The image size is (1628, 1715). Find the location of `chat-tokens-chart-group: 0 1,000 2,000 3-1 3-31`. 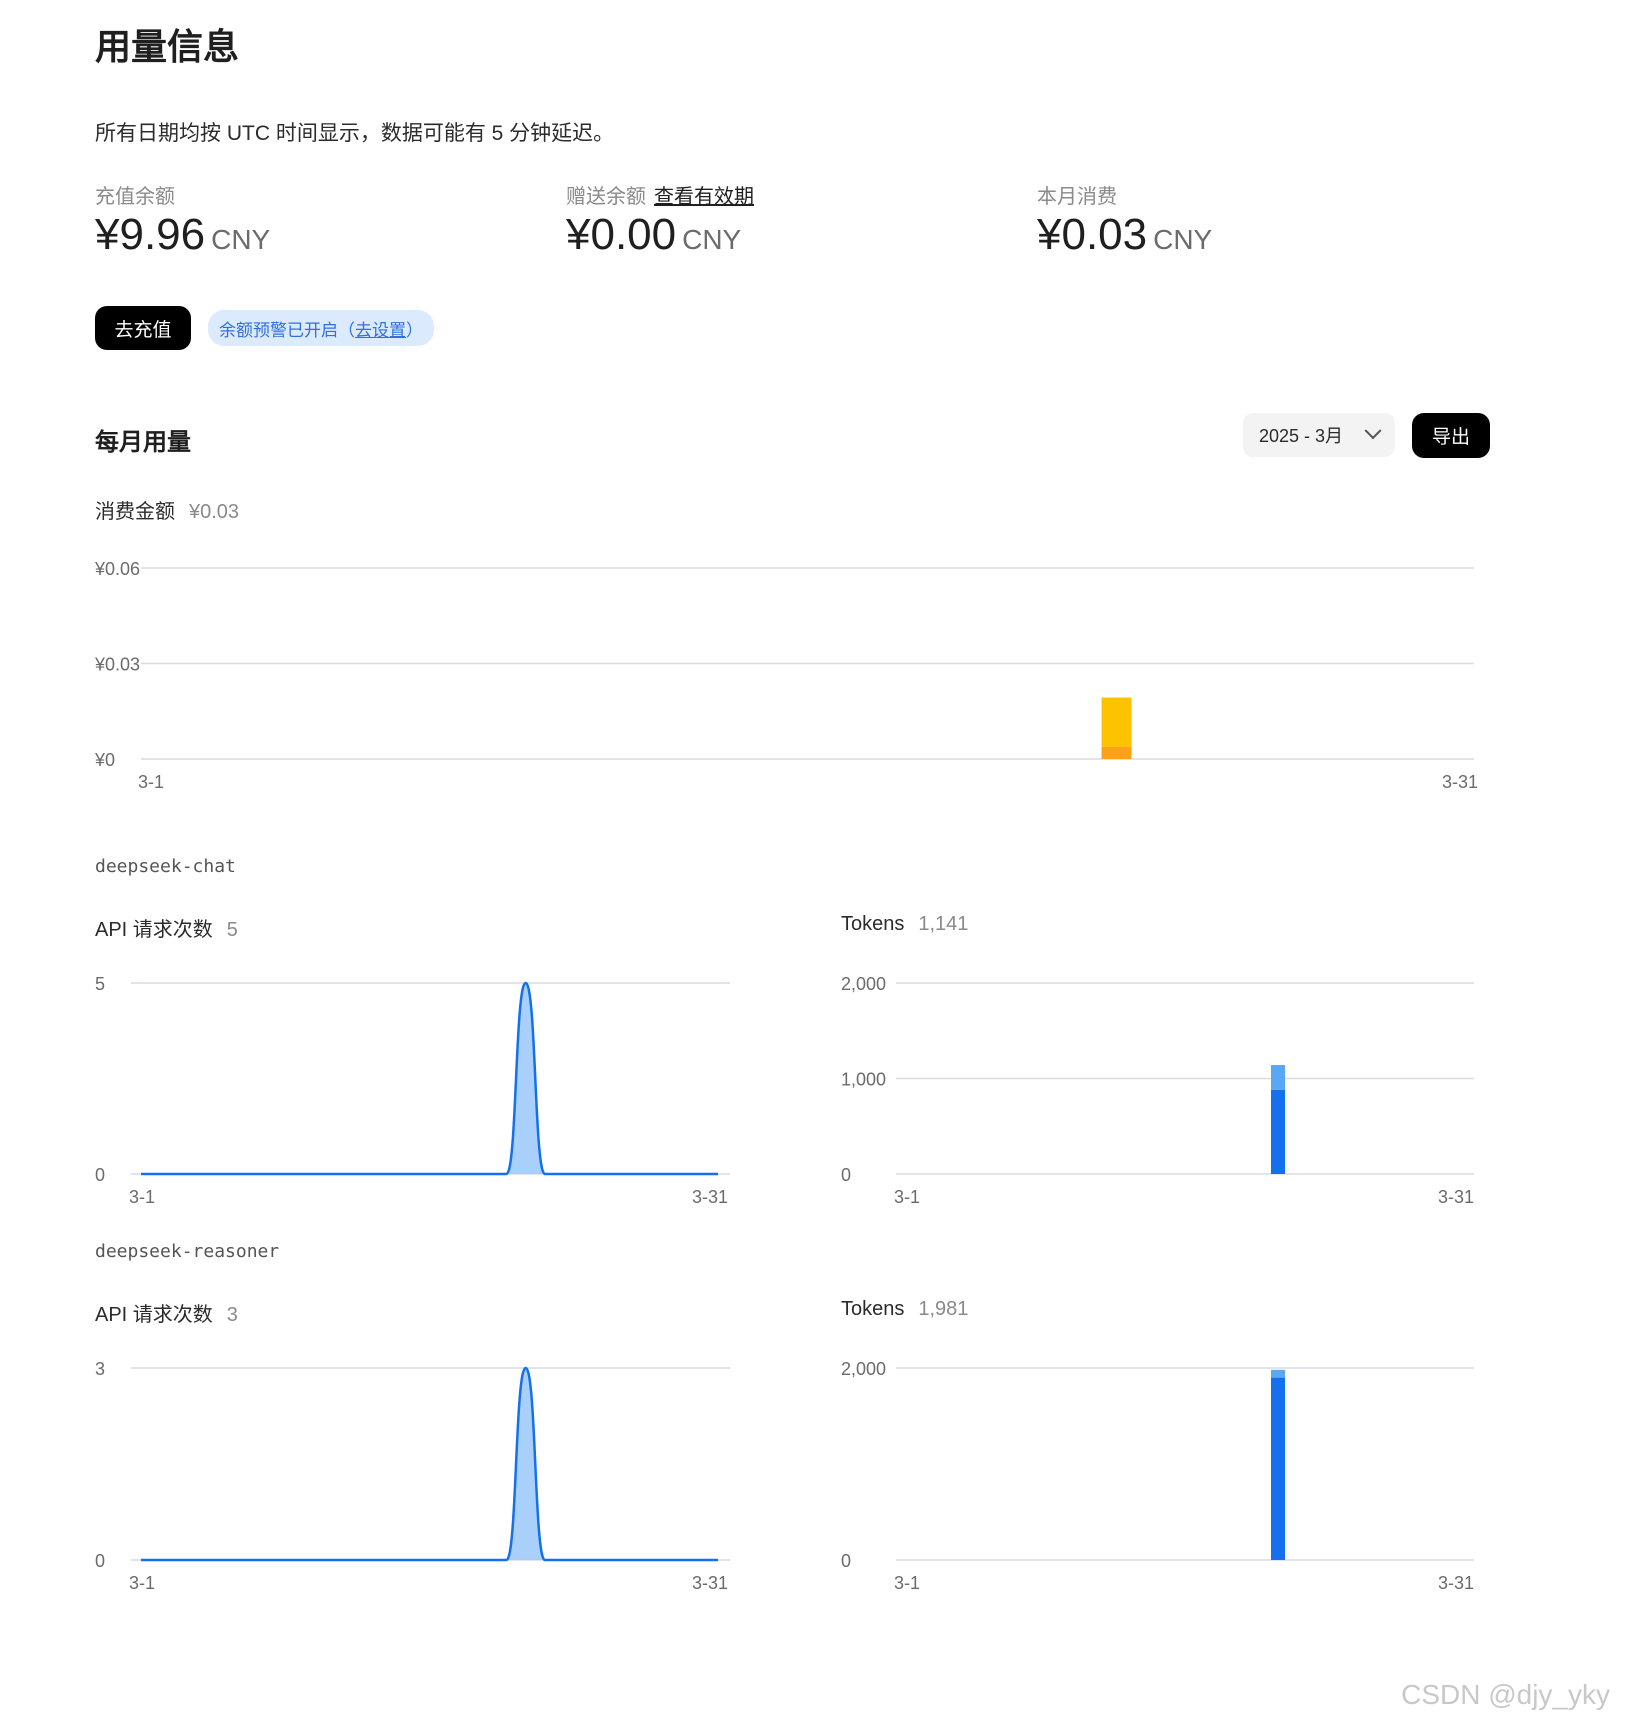

chat-tokens-chart-group: 0 1,000 2,000 3-1 3-31 is located at coordinates (1157, 1090).